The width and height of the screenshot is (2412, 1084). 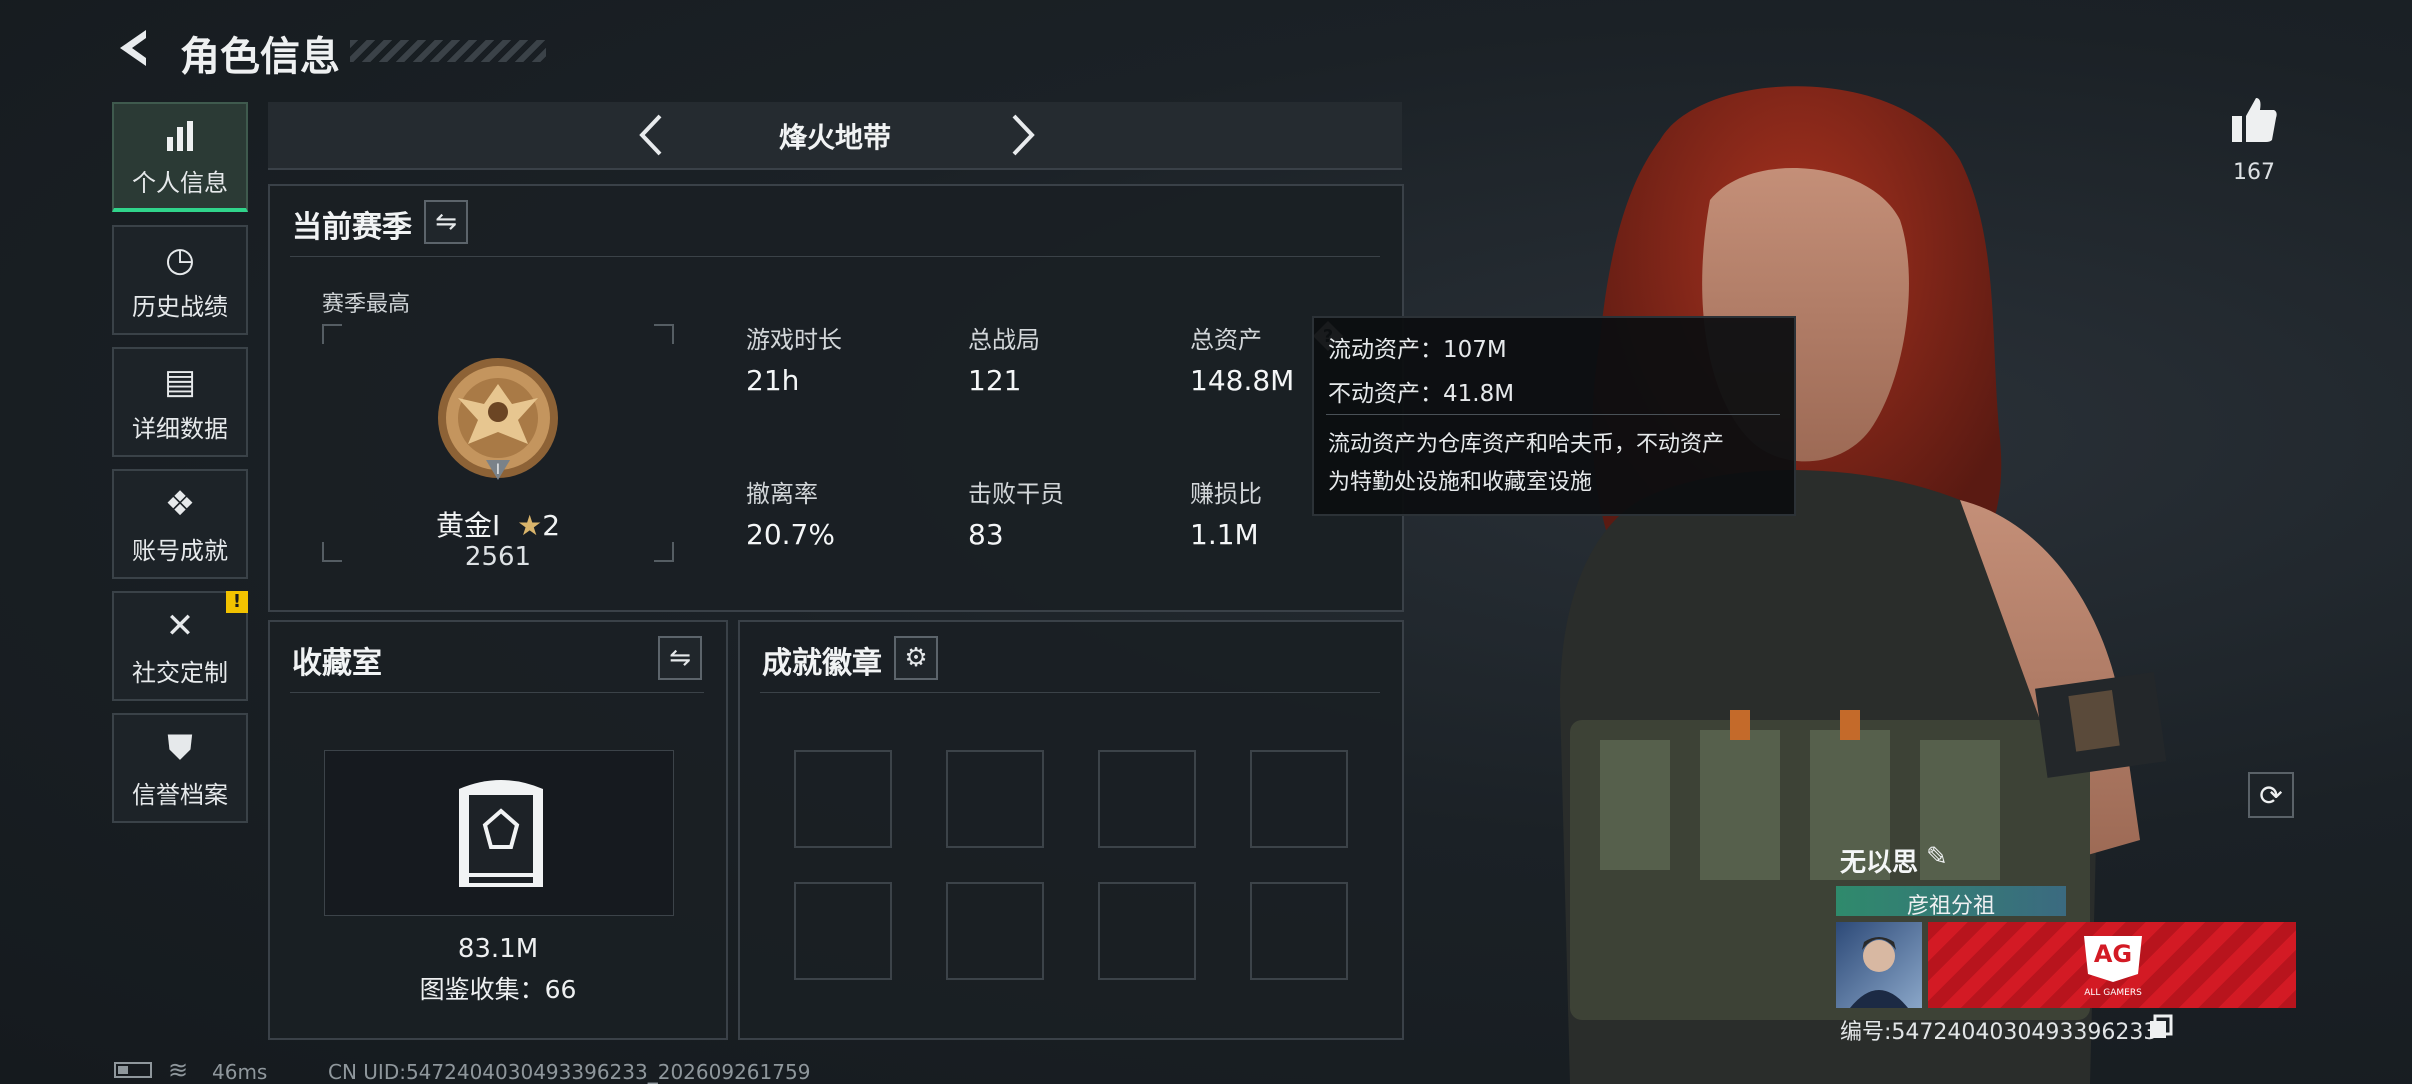 I want to click on switch-icon: ⇋, so click(x=680, y=658).